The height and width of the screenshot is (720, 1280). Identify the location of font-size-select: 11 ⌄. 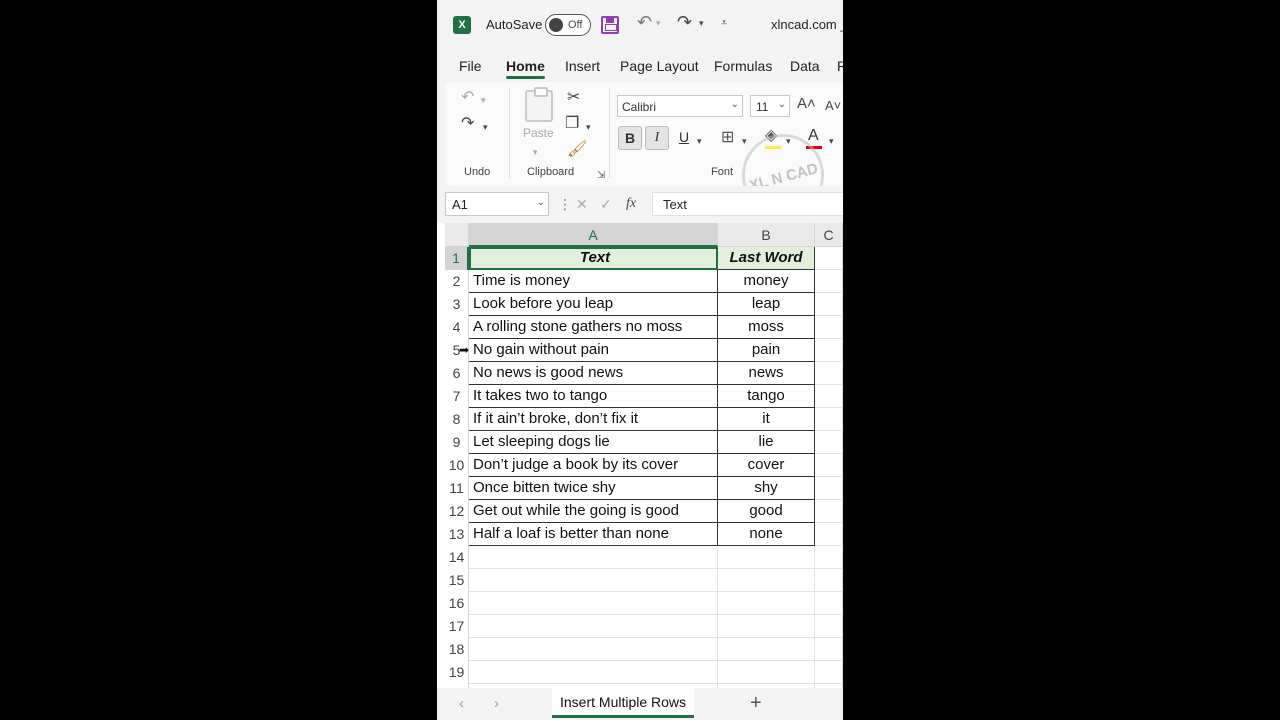
(770, 106).